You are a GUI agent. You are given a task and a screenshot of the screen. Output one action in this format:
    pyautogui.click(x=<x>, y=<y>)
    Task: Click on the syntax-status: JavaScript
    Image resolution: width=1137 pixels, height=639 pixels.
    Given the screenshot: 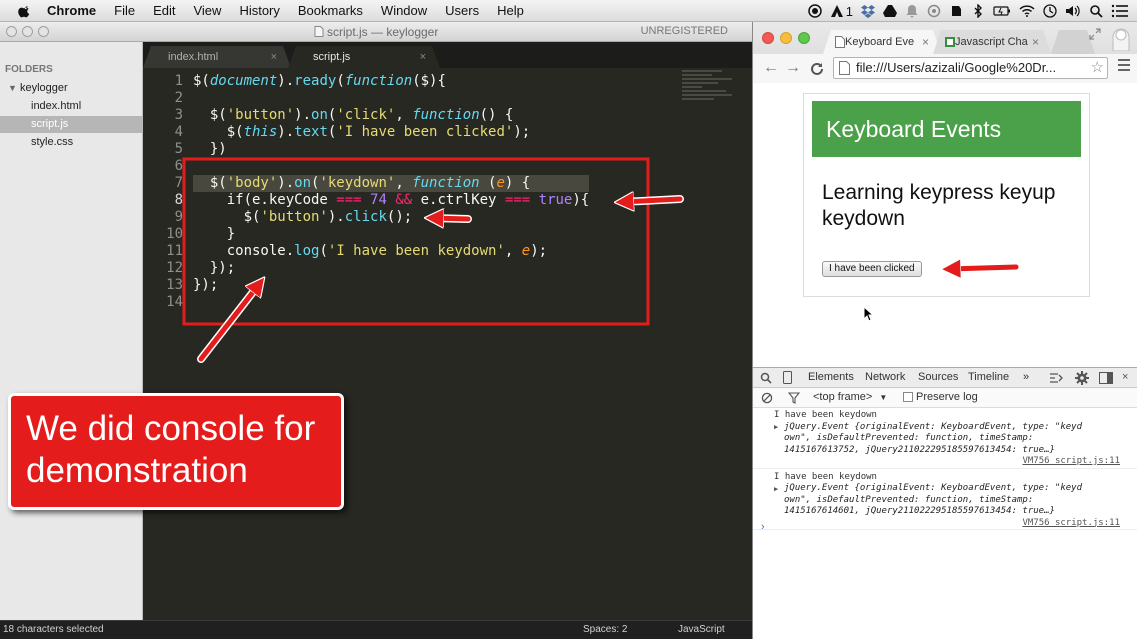 What is the action you would take?
    pyautogui.click(x=701, y=630)
    